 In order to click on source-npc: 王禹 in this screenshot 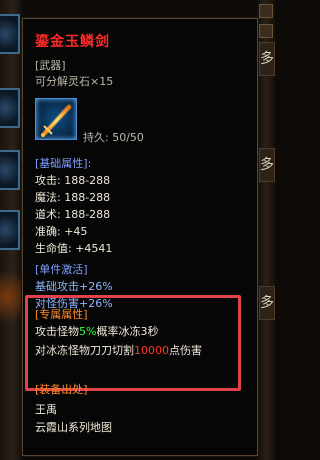, I will do `click(46, 409)`.